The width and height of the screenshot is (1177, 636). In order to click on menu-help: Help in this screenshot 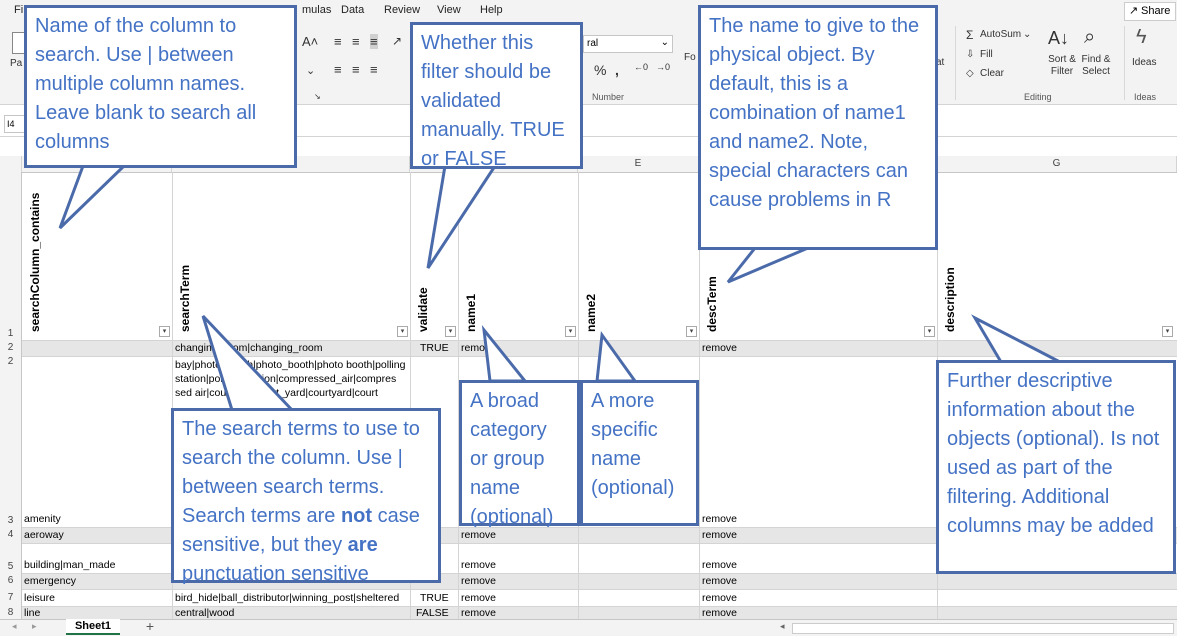, I will do `click(491, 10)`.